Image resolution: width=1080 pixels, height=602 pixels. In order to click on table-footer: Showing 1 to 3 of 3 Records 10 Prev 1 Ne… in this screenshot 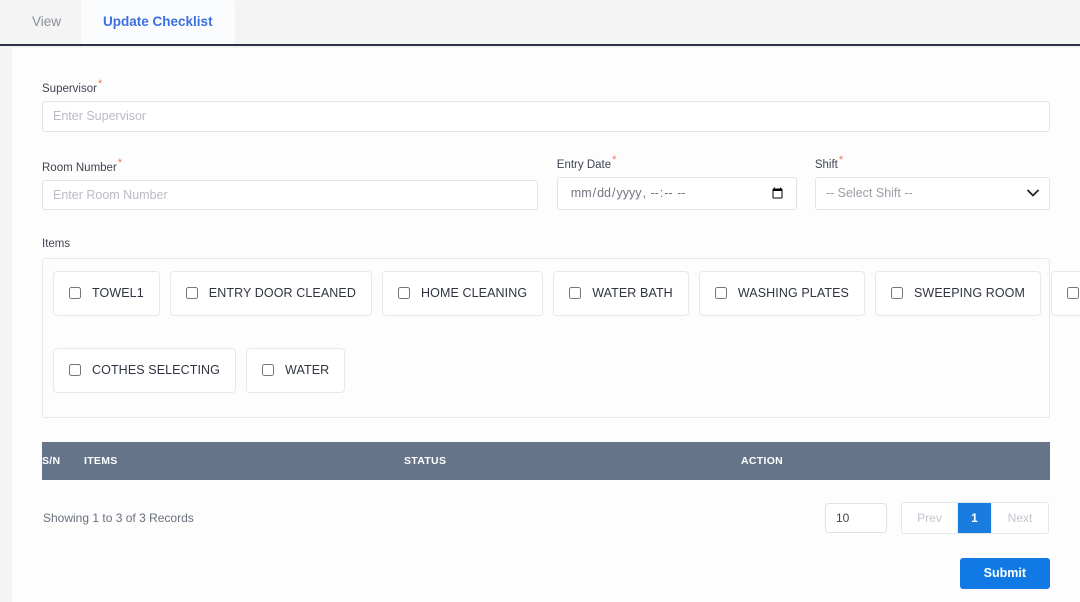, I will do `click(546, 507)`.